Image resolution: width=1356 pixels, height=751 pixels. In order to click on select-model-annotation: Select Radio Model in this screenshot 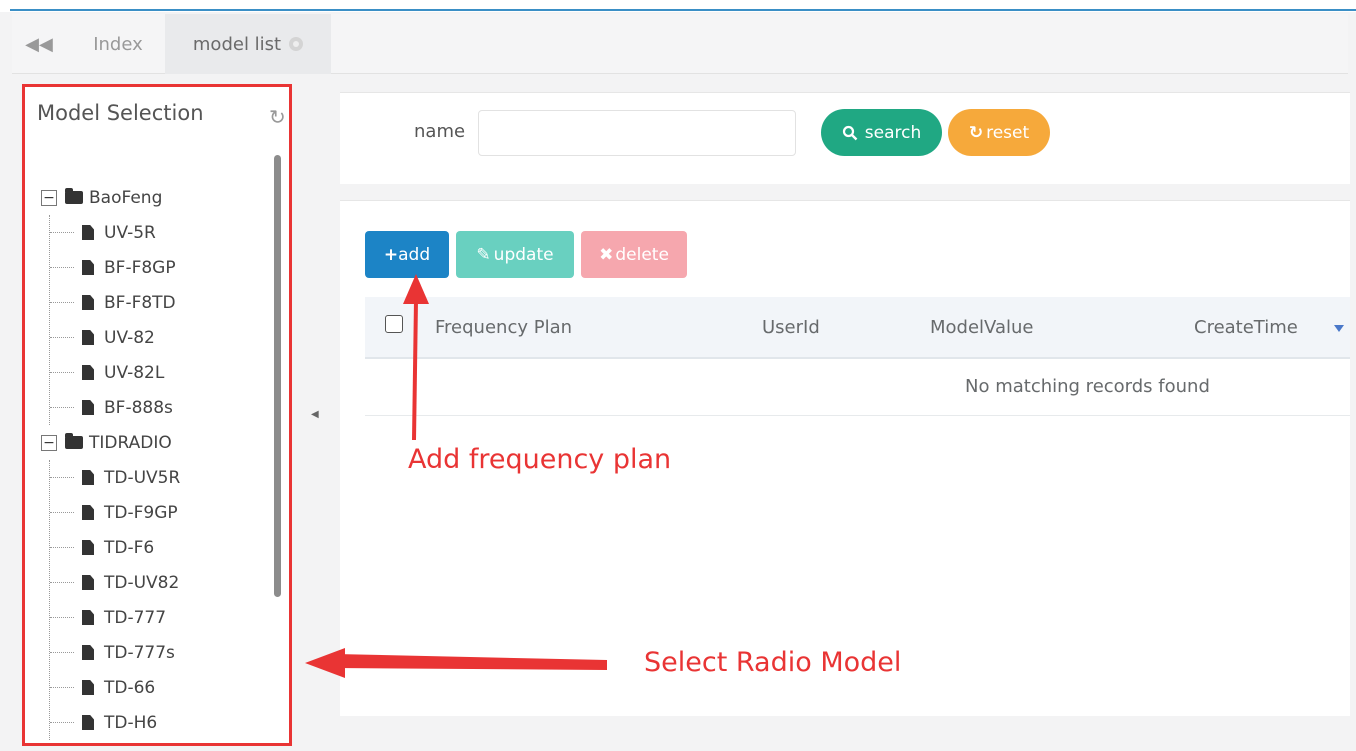, I will do `click(773, 662)`.